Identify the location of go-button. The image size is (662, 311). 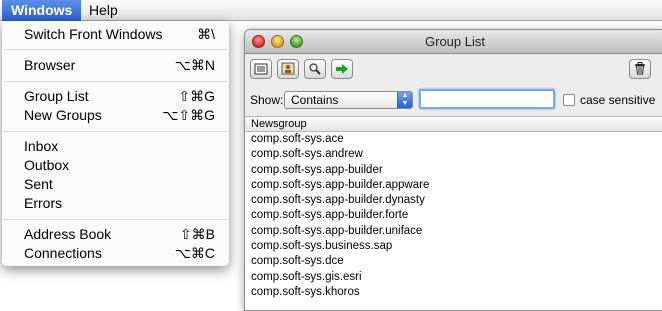
(342, 69).